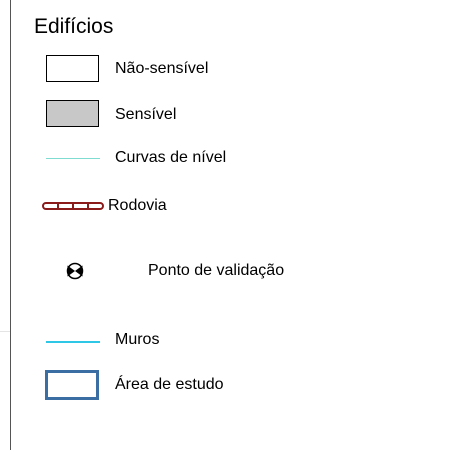  Describe the element at coordinates (146, 114) in the screenshot. I see `legend-item-label: Sensível` at that location.